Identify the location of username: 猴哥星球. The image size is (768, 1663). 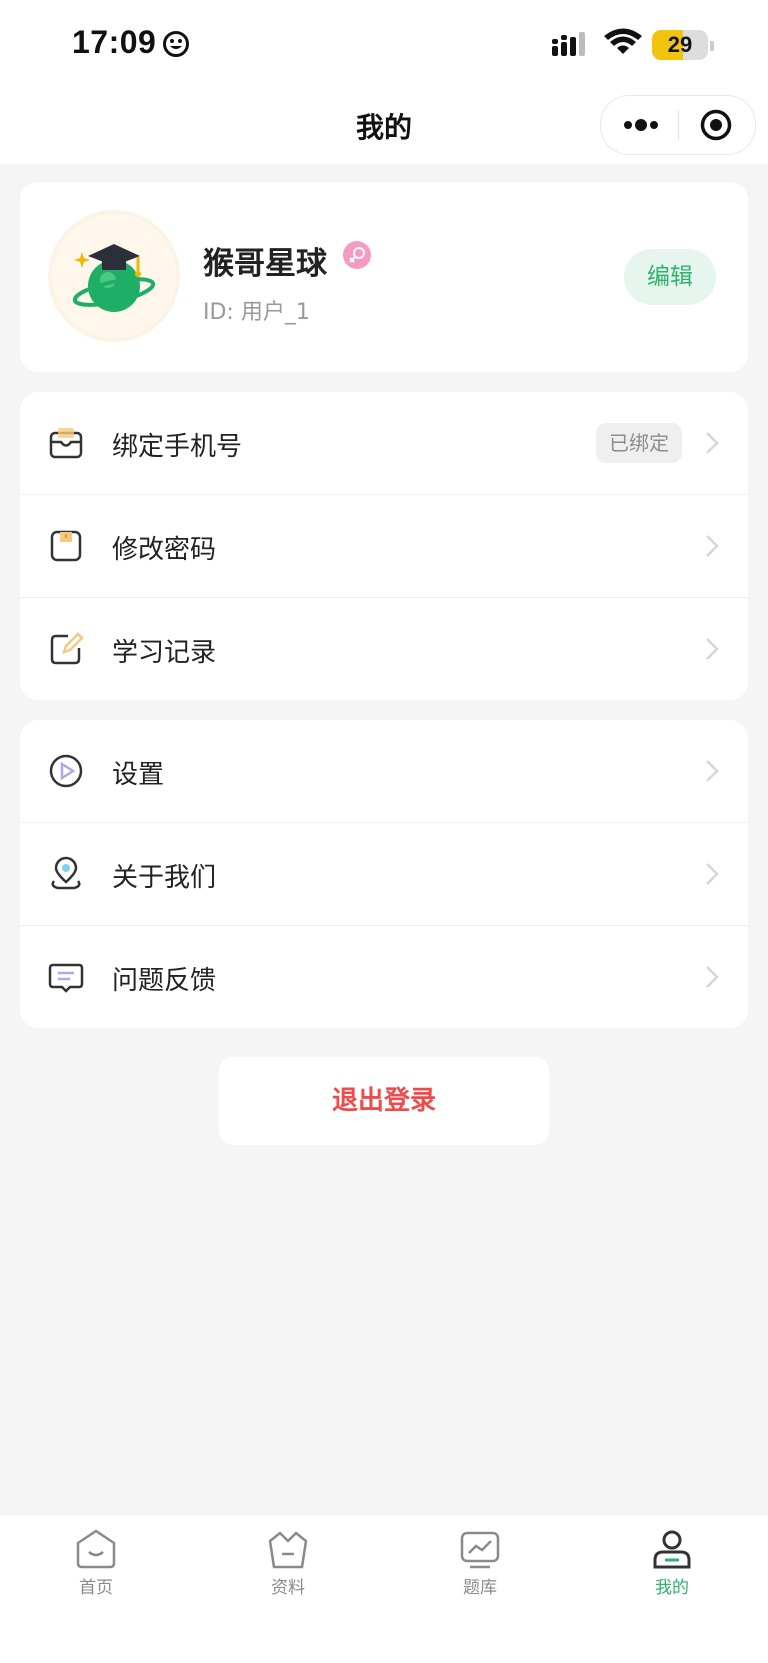
(265, 264).